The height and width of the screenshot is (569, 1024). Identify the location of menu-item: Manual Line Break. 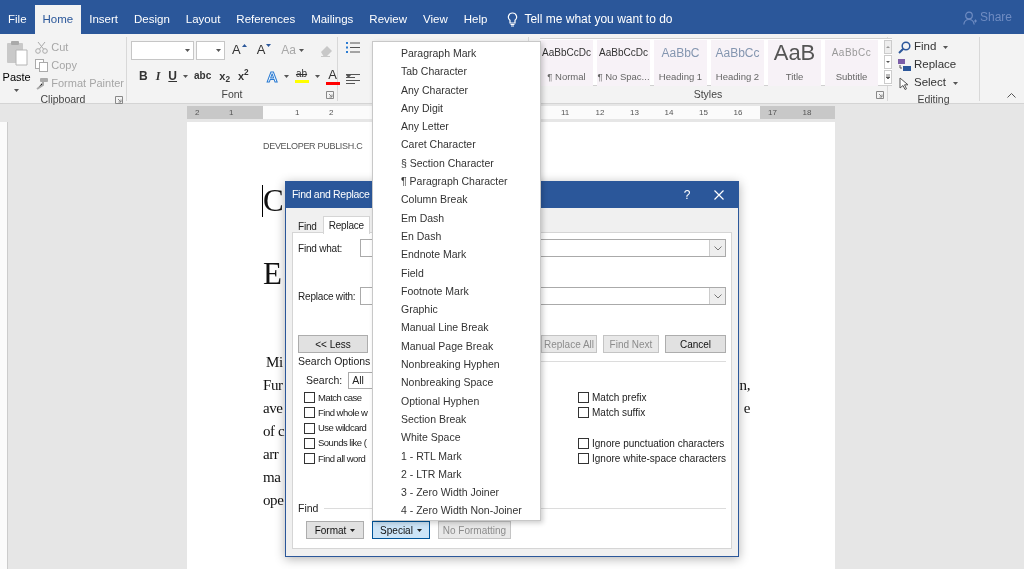
(434, 326).